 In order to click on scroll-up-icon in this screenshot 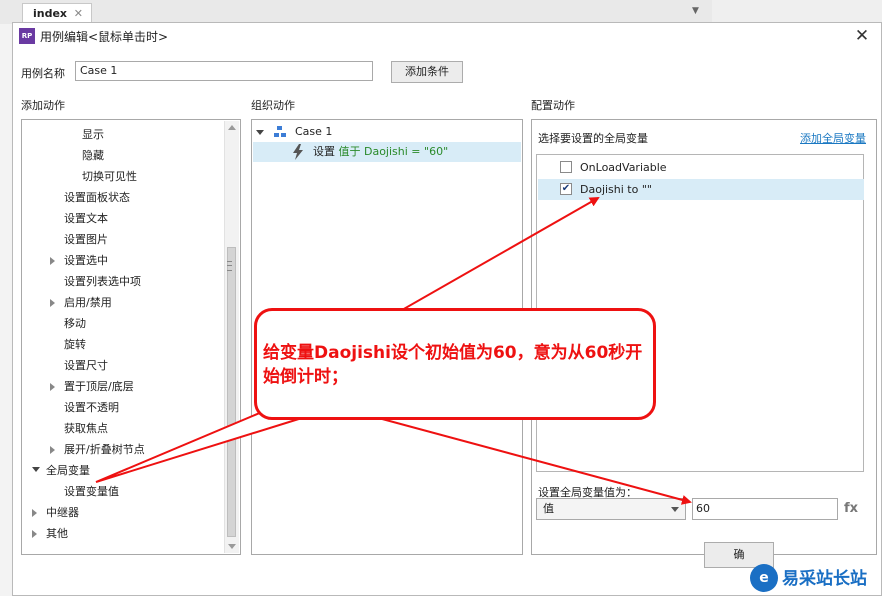, I will do `click(232, 127)`.